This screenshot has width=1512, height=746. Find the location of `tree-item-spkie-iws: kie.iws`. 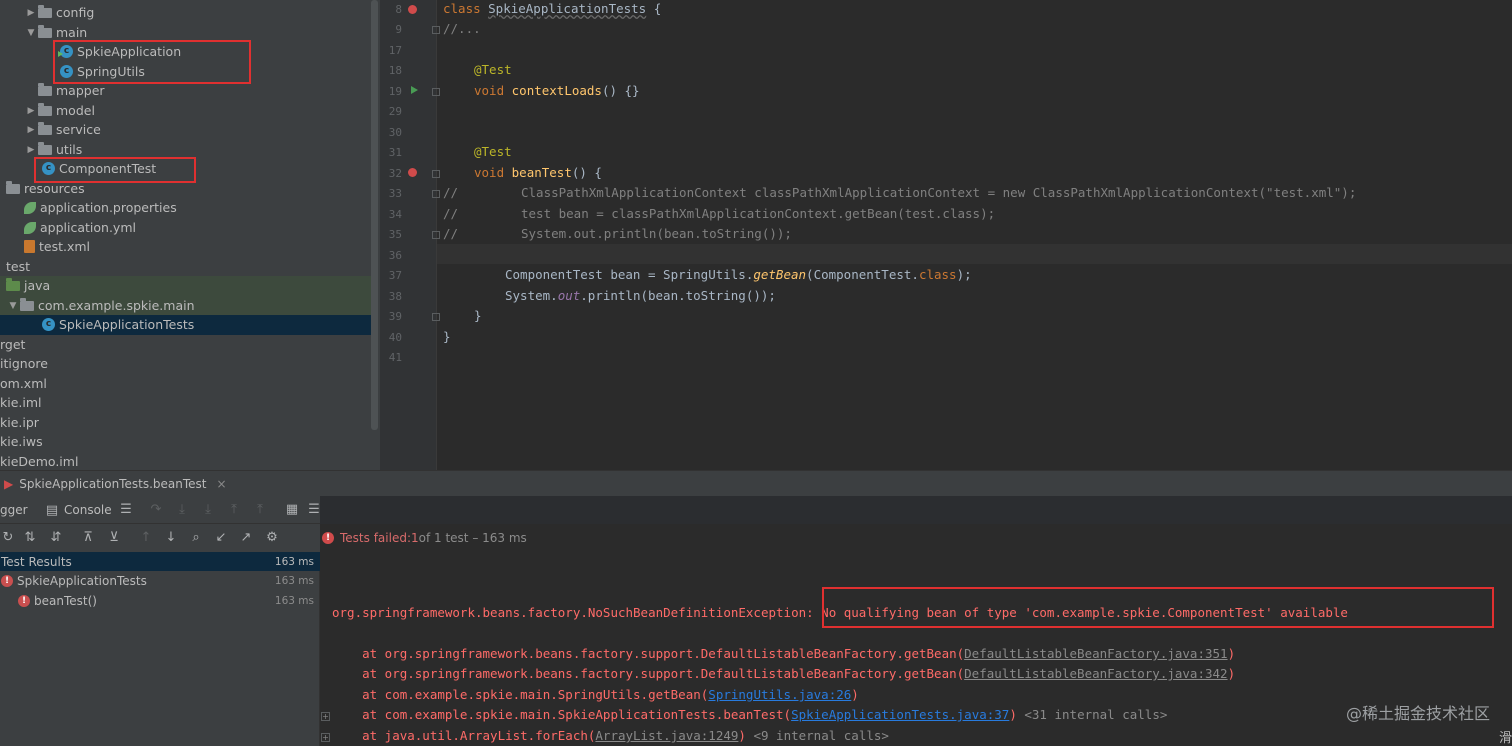

tree-item-spkie-iws: kie.iws is located at coordinates (186, 442).